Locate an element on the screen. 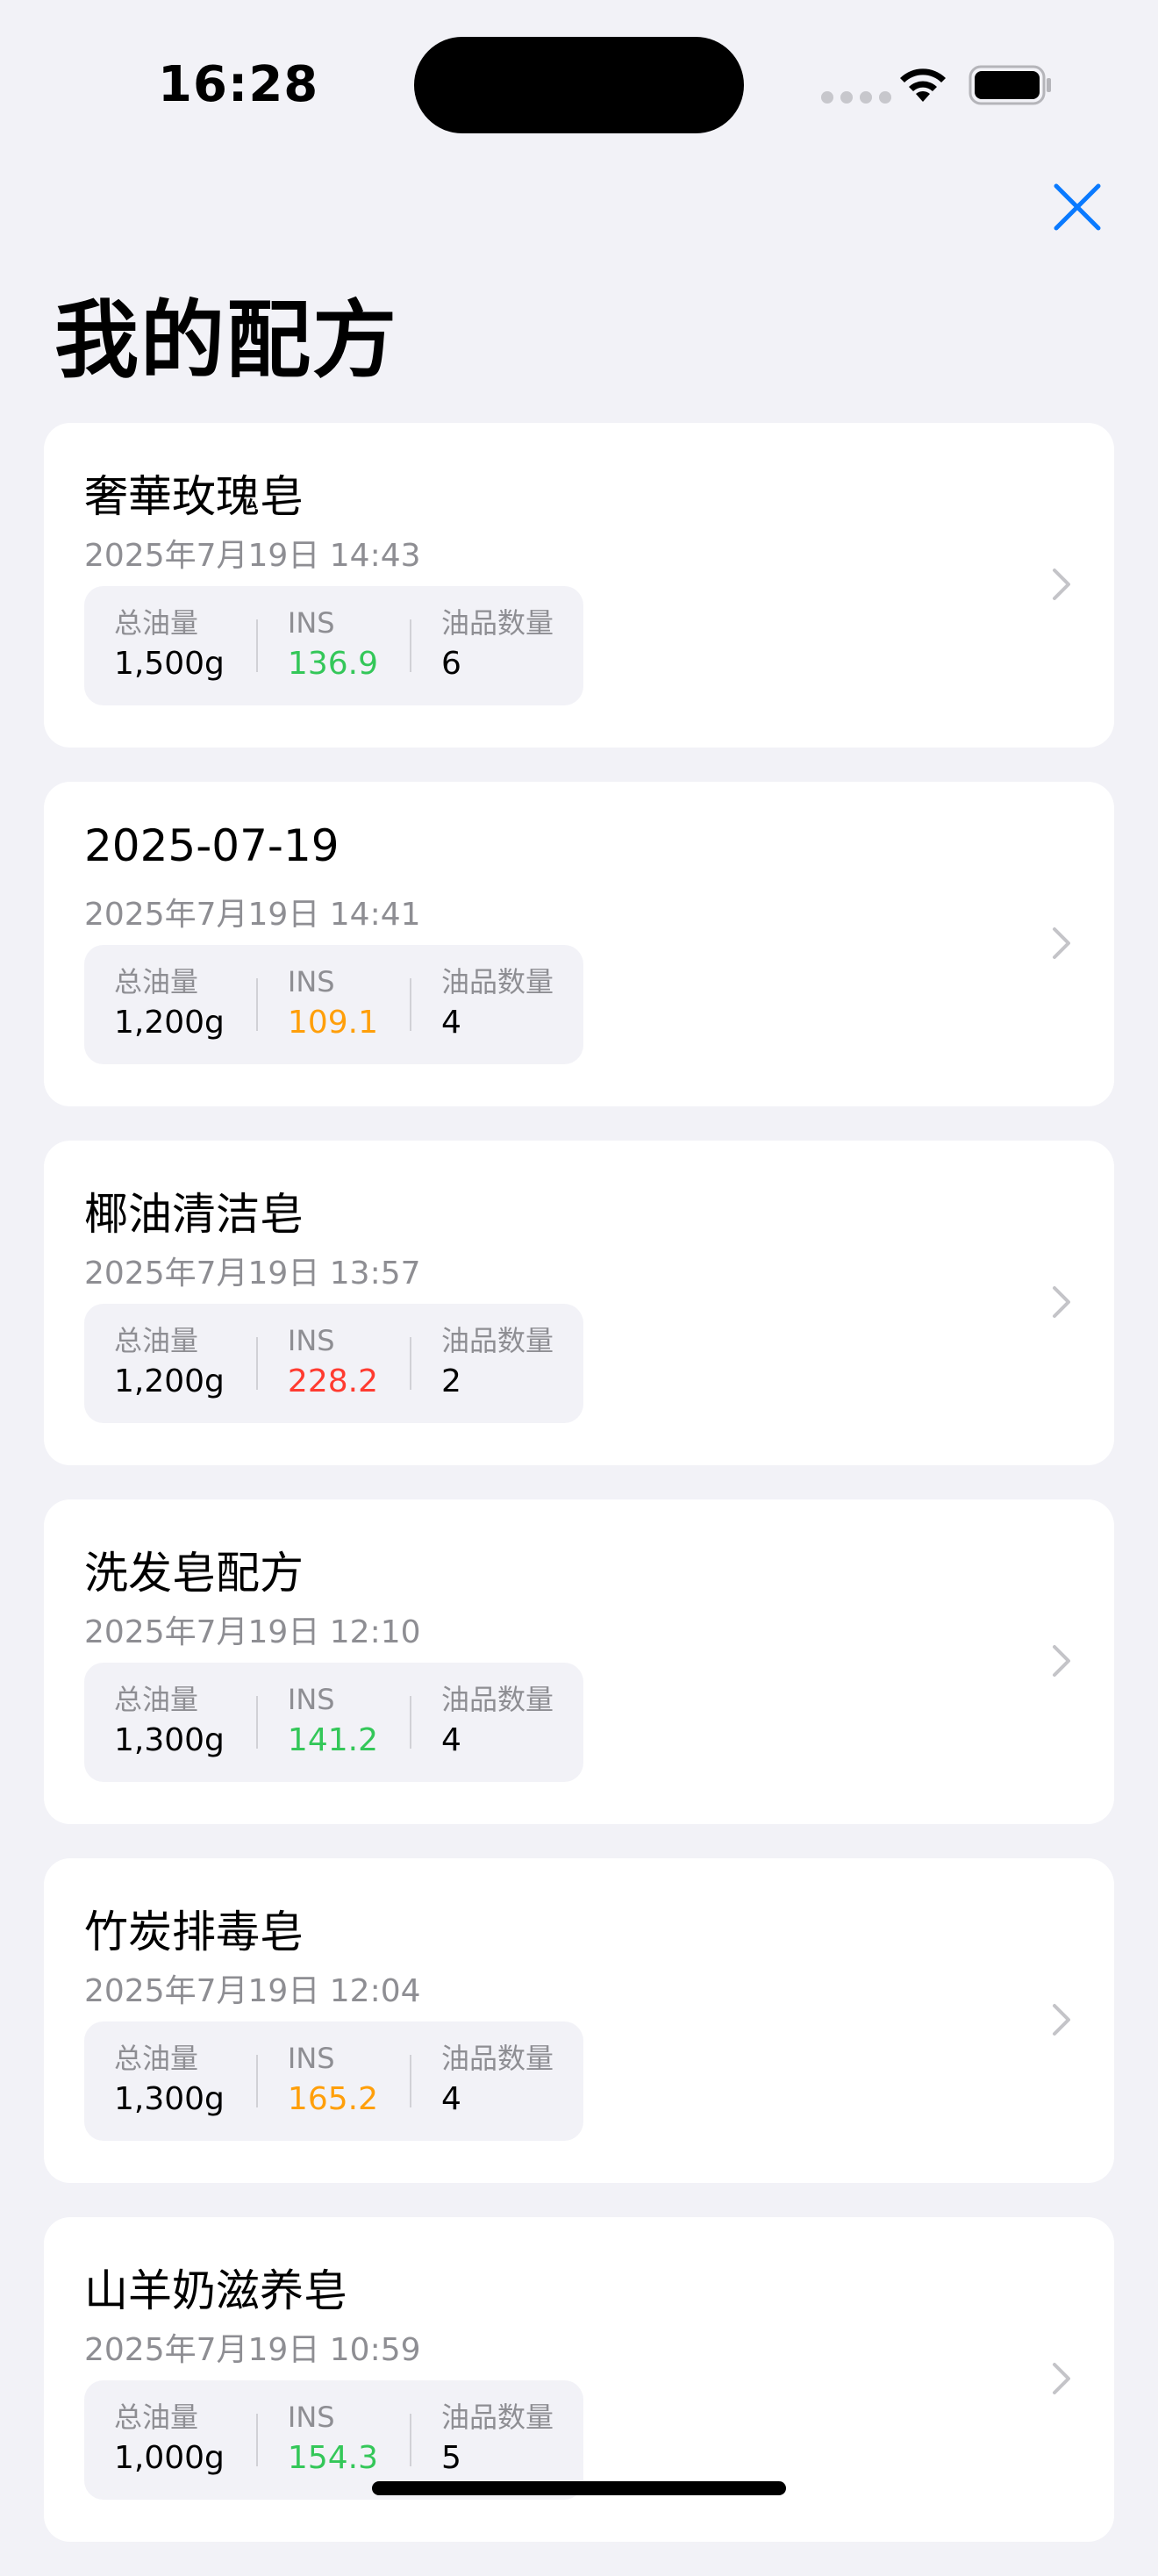  stat-value: 1,000g is located at coordinates (169, 2458).